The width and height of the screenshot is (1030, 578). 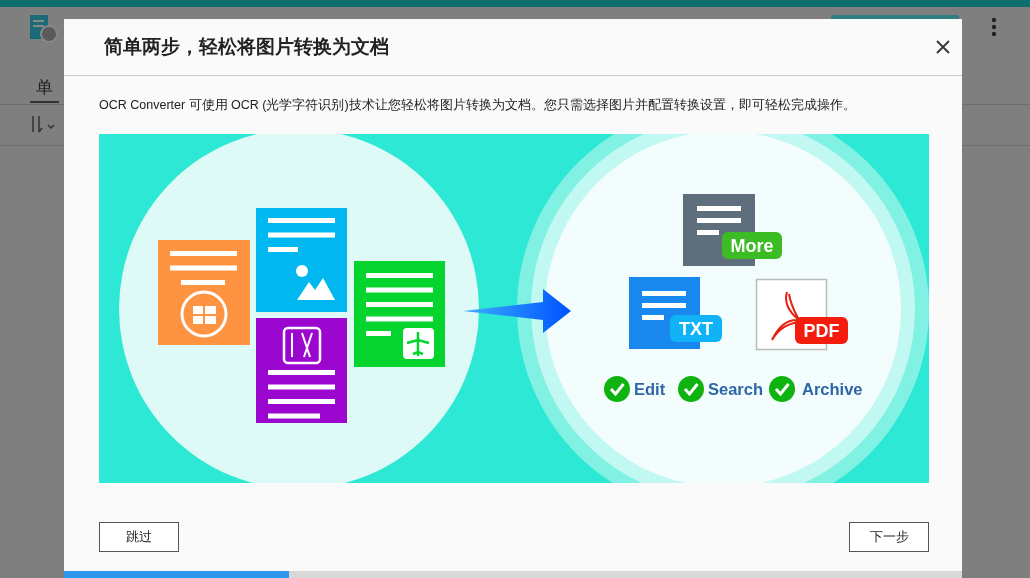 I want to click on gift-document-icon, so click(x=204, y=292).